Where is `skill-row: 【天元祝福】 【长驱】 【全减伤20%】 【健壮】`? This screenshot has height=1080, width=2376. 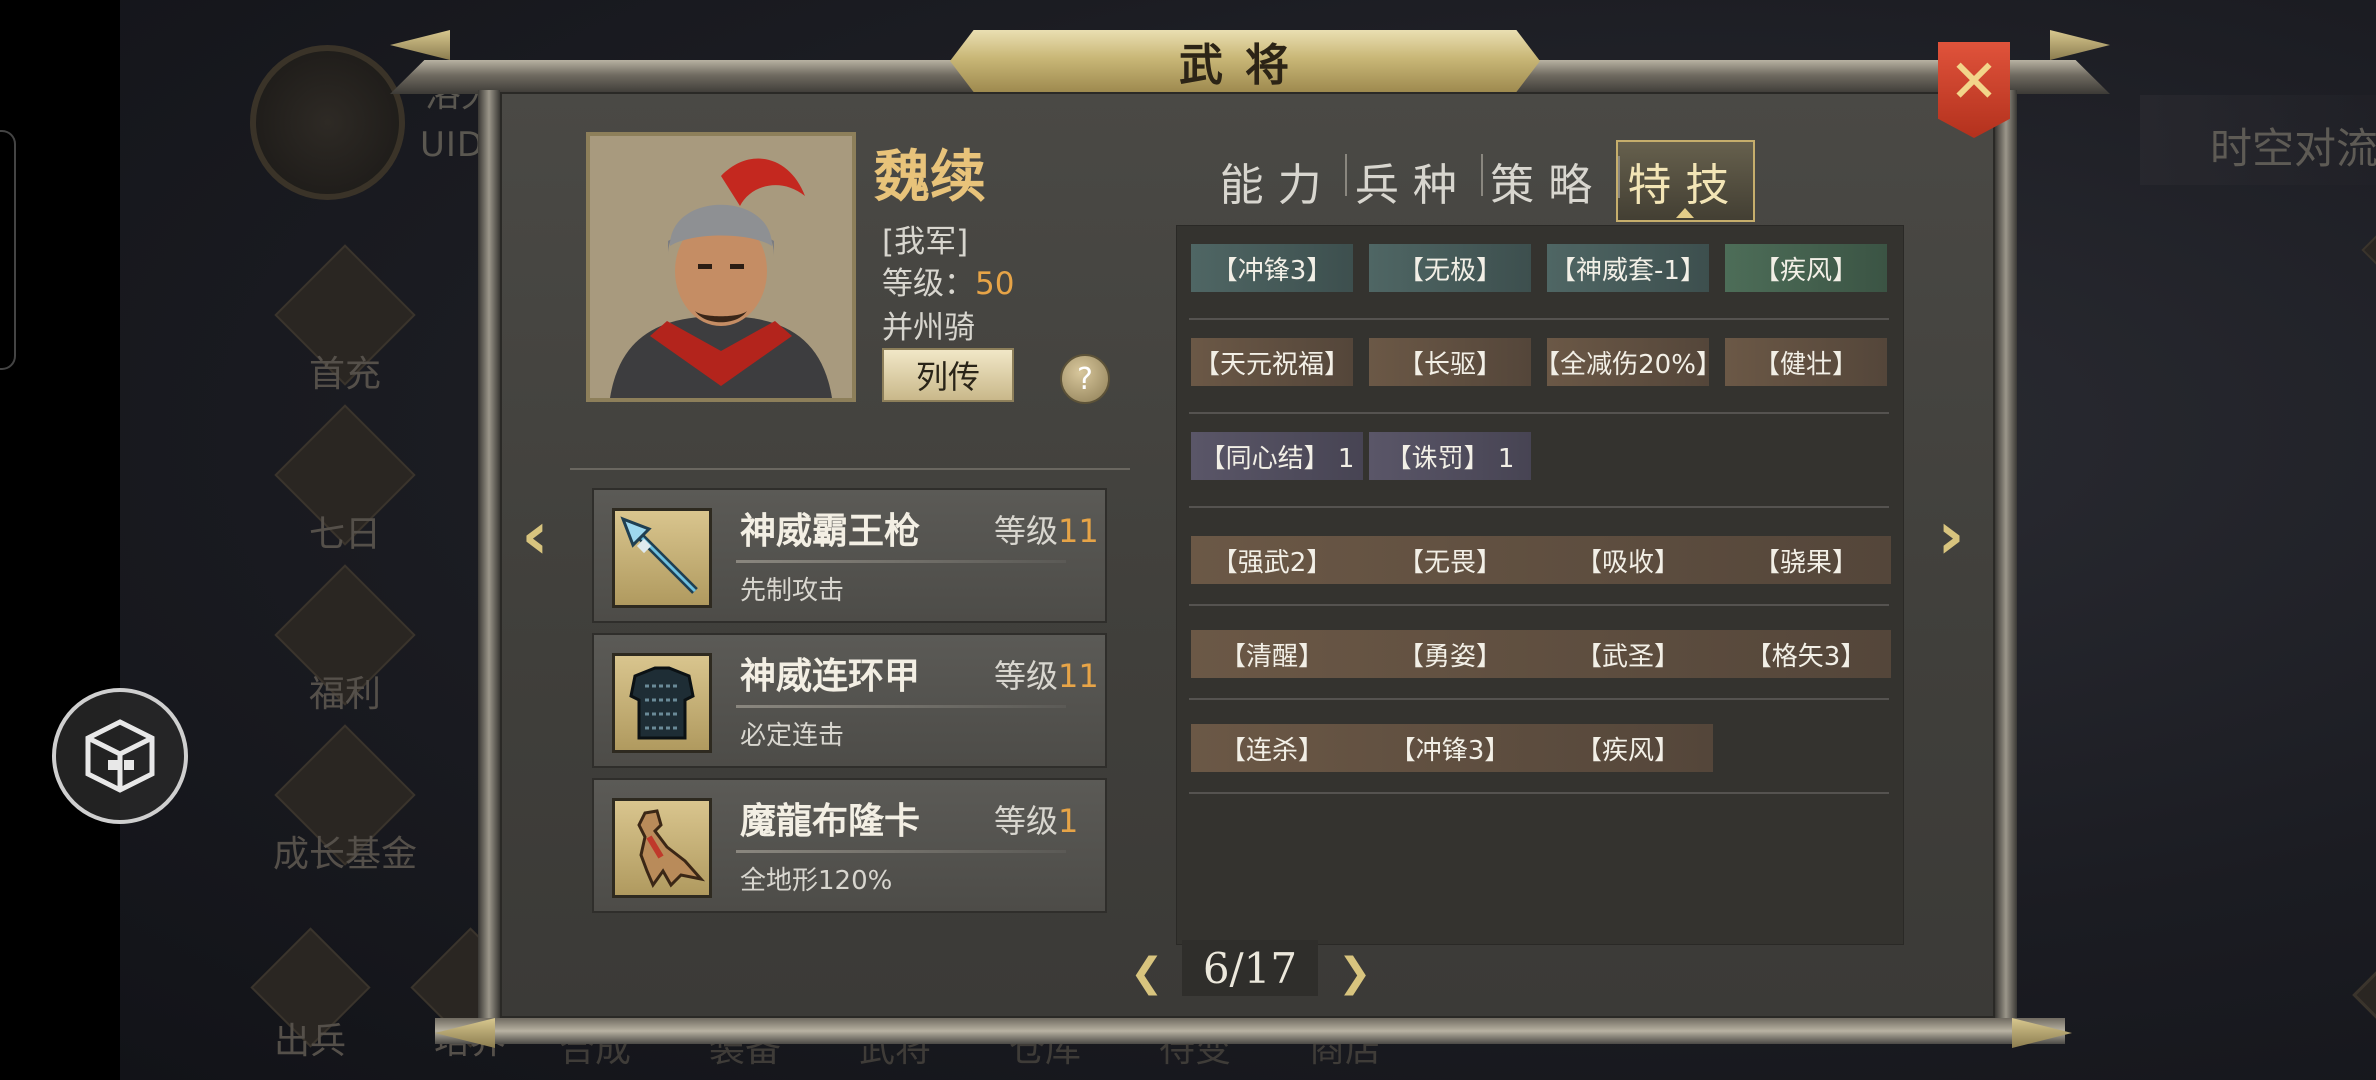
skill-row: 【天元祝福】 【长驱】 【全减伤20%】 【健壮】 is located at coordinates (1539, 367).